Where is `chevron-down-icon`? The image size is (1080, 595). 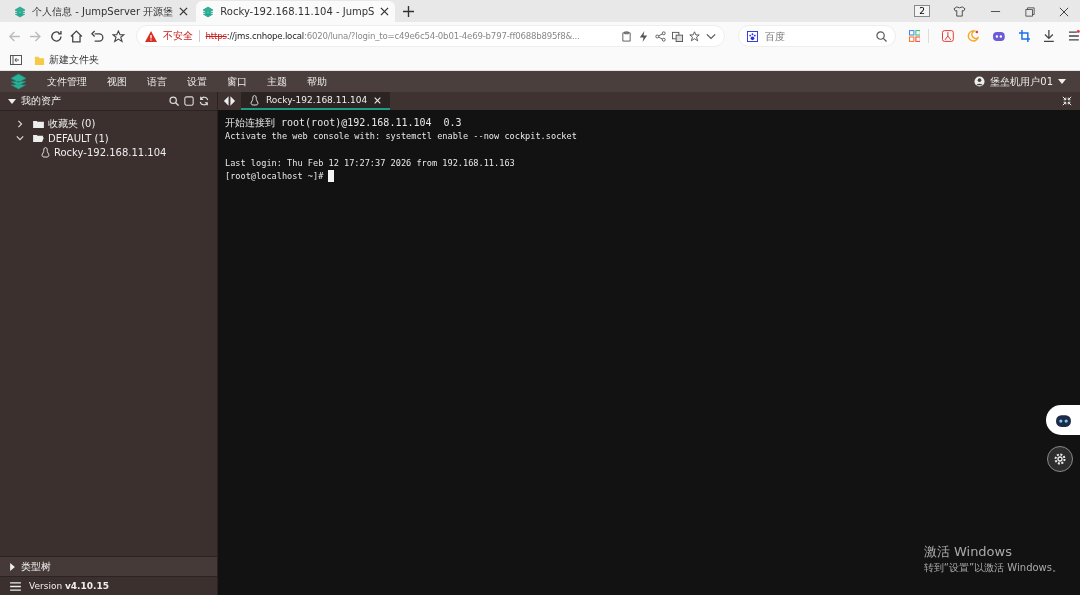 chevron-down-icon is located at coordinates (711, 36).